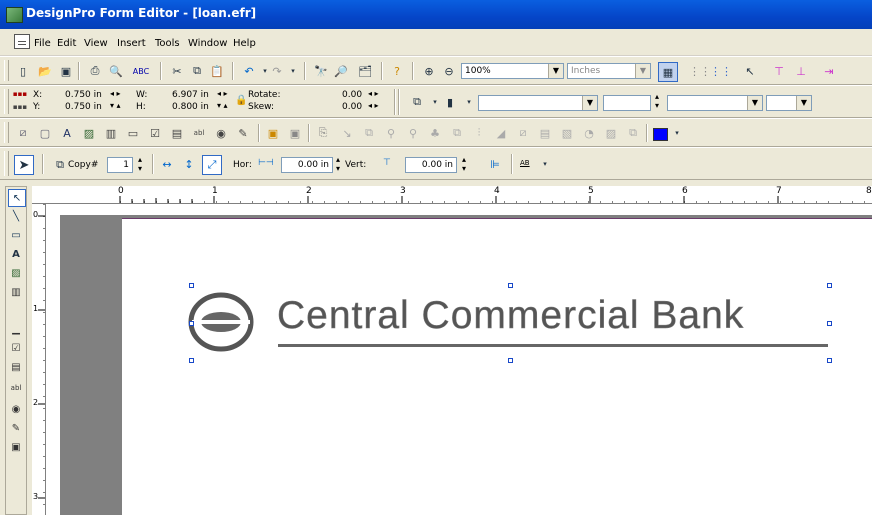  Describe the element at coordinates (829, 323) in the screenshot. I see `resize-handle-right` at that location.